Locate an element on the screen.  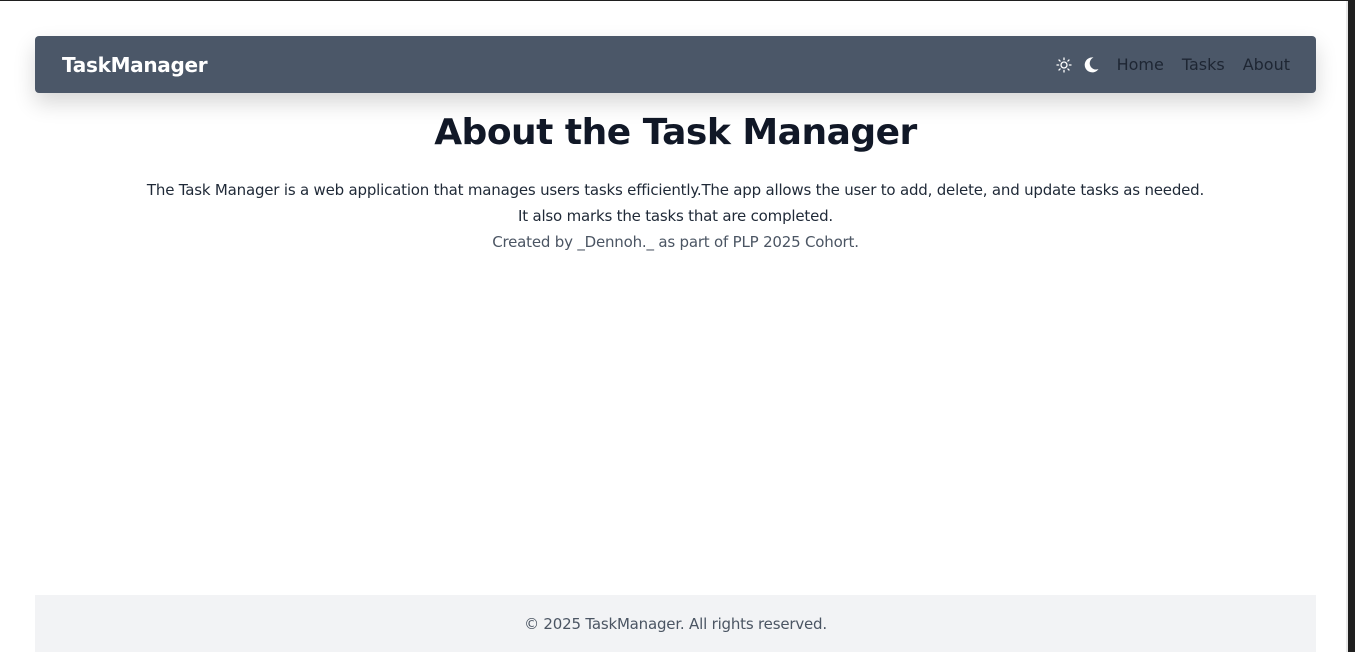
dark-mode-button is located at coordinates (1091, 65).